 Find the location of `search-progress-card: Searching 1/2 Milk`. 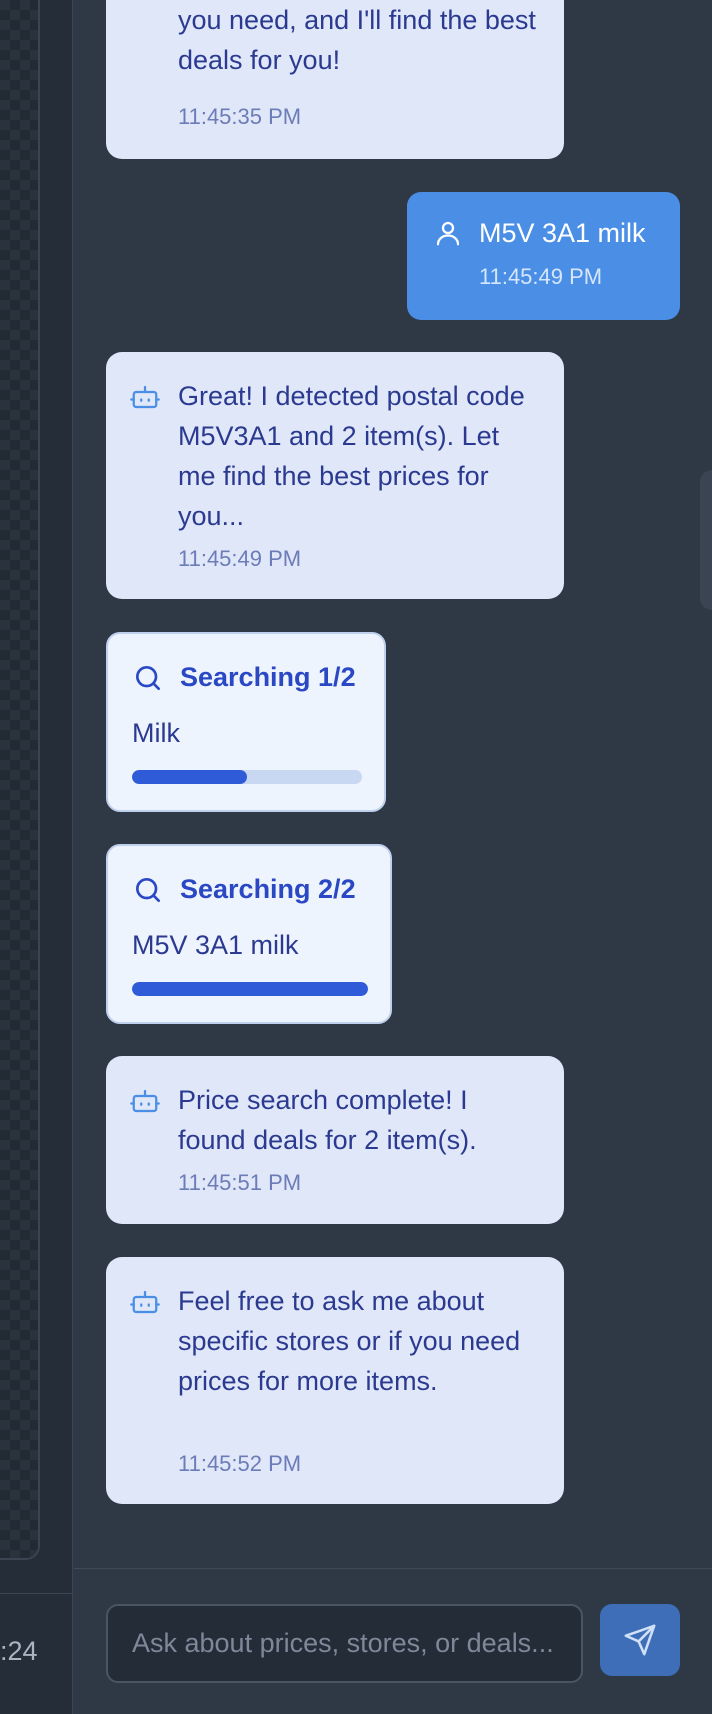

search-progress-card: Searching 1/2 Milk is located at coordinates (246, 722).